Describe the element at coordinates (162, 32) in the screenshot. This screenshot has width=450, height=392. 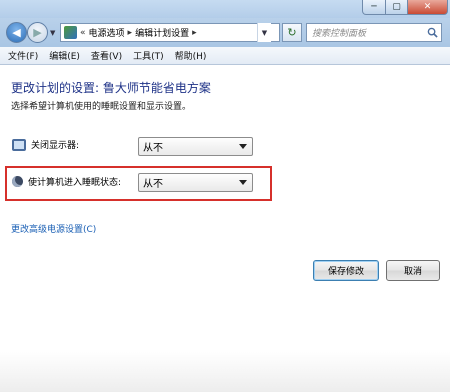
I see `breadcrumb-item-edit-plan: 编辑计划设置` at that location.